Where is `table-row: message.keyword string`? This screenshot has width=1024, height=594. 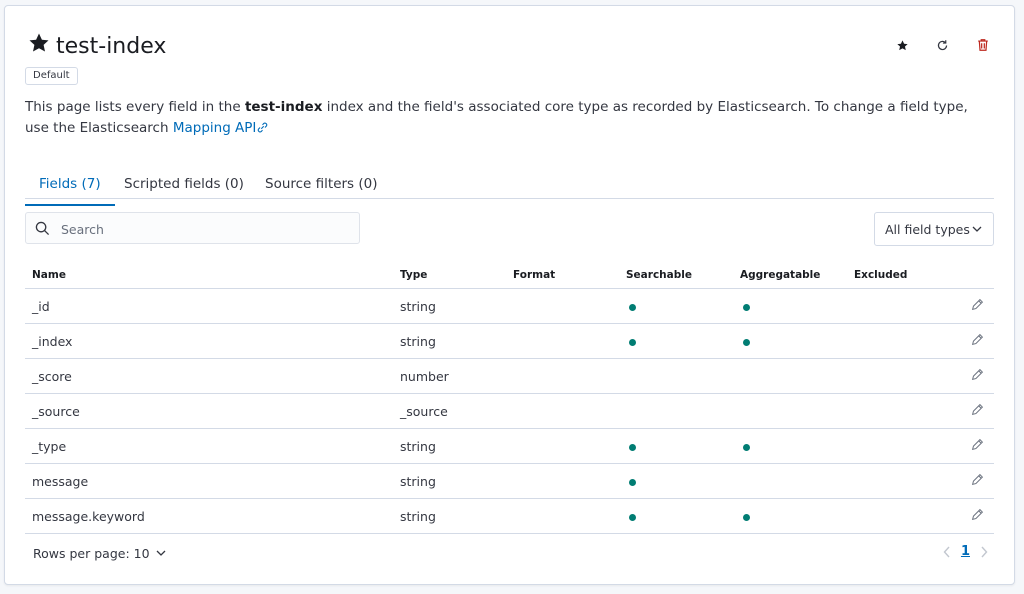 table-row: message.keyword string is located at coordinates (509, 516).